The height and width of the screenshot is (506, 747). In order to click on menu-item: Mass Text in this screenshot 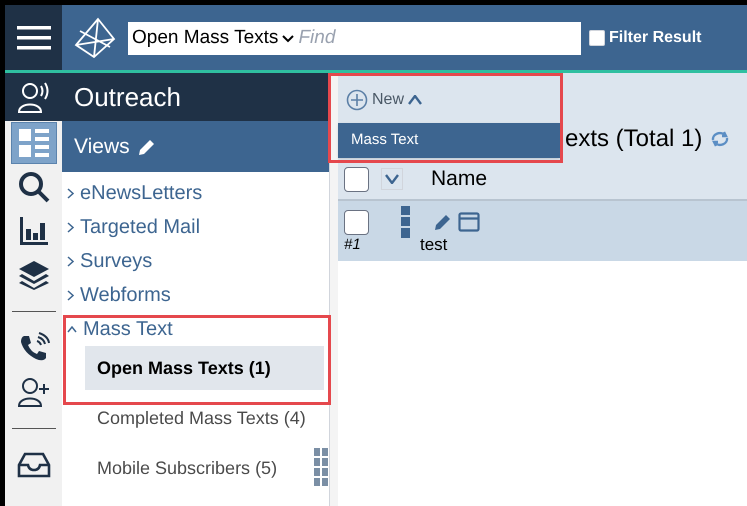, I will do `click(449, 140)`.